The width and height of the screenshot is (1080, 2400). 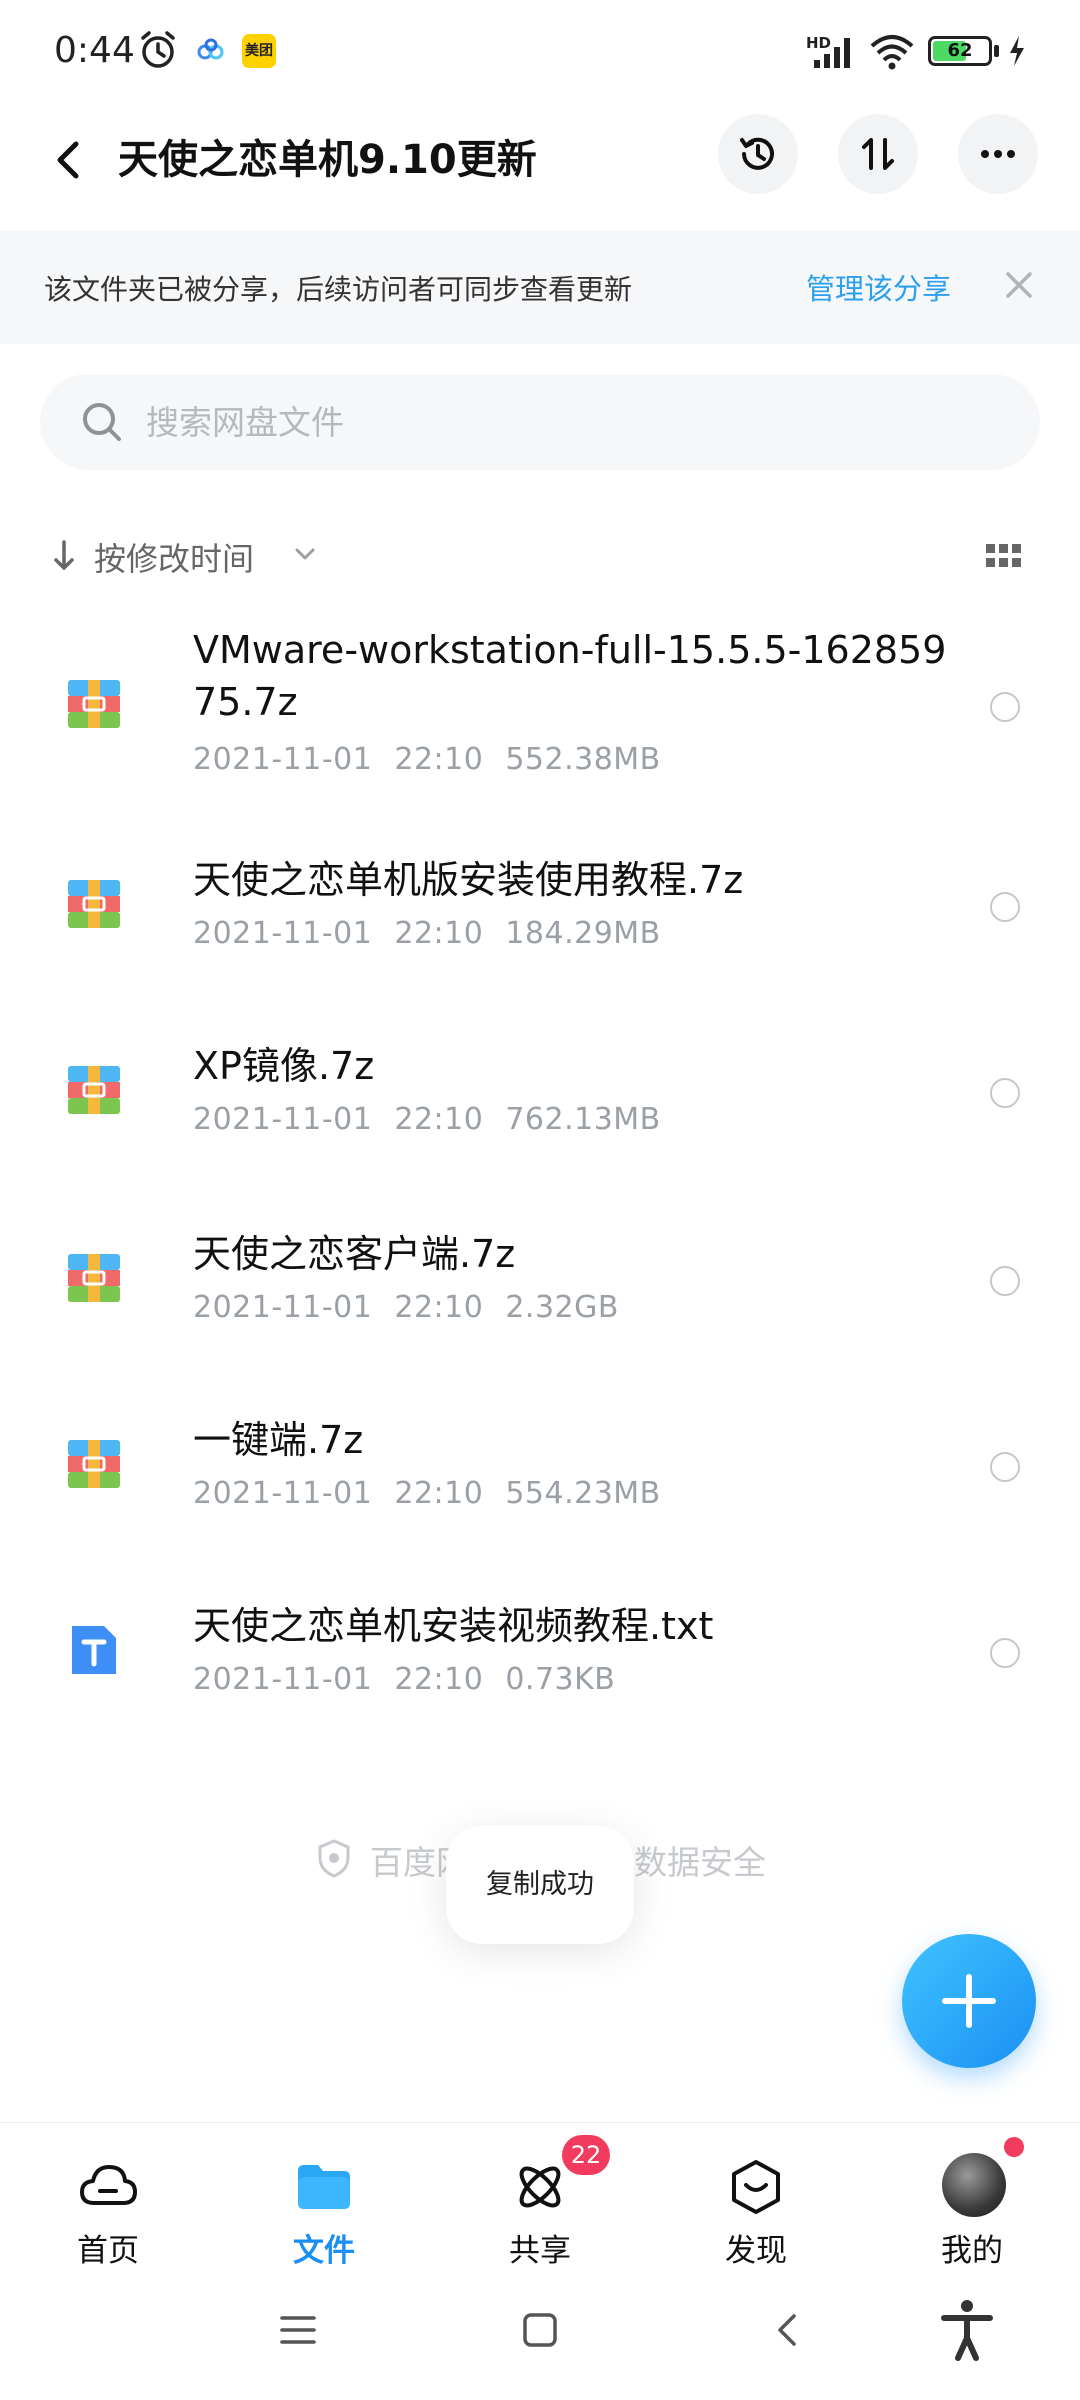 I want to click on file-size: 2.32GB, so click(x=562, y=1307).